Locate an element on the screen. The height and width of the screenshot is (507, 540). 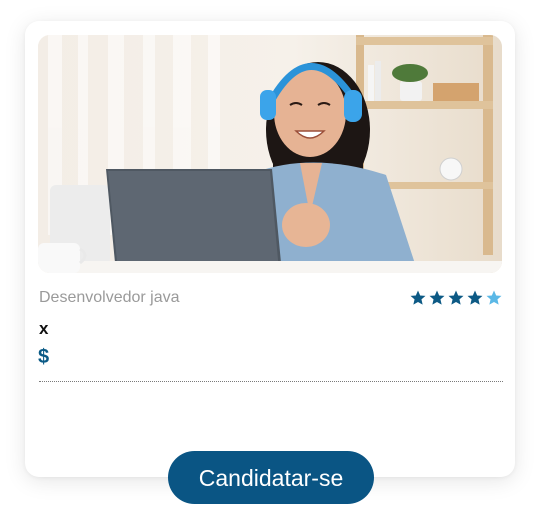
rating-stars is located at coordinates (456, 298).